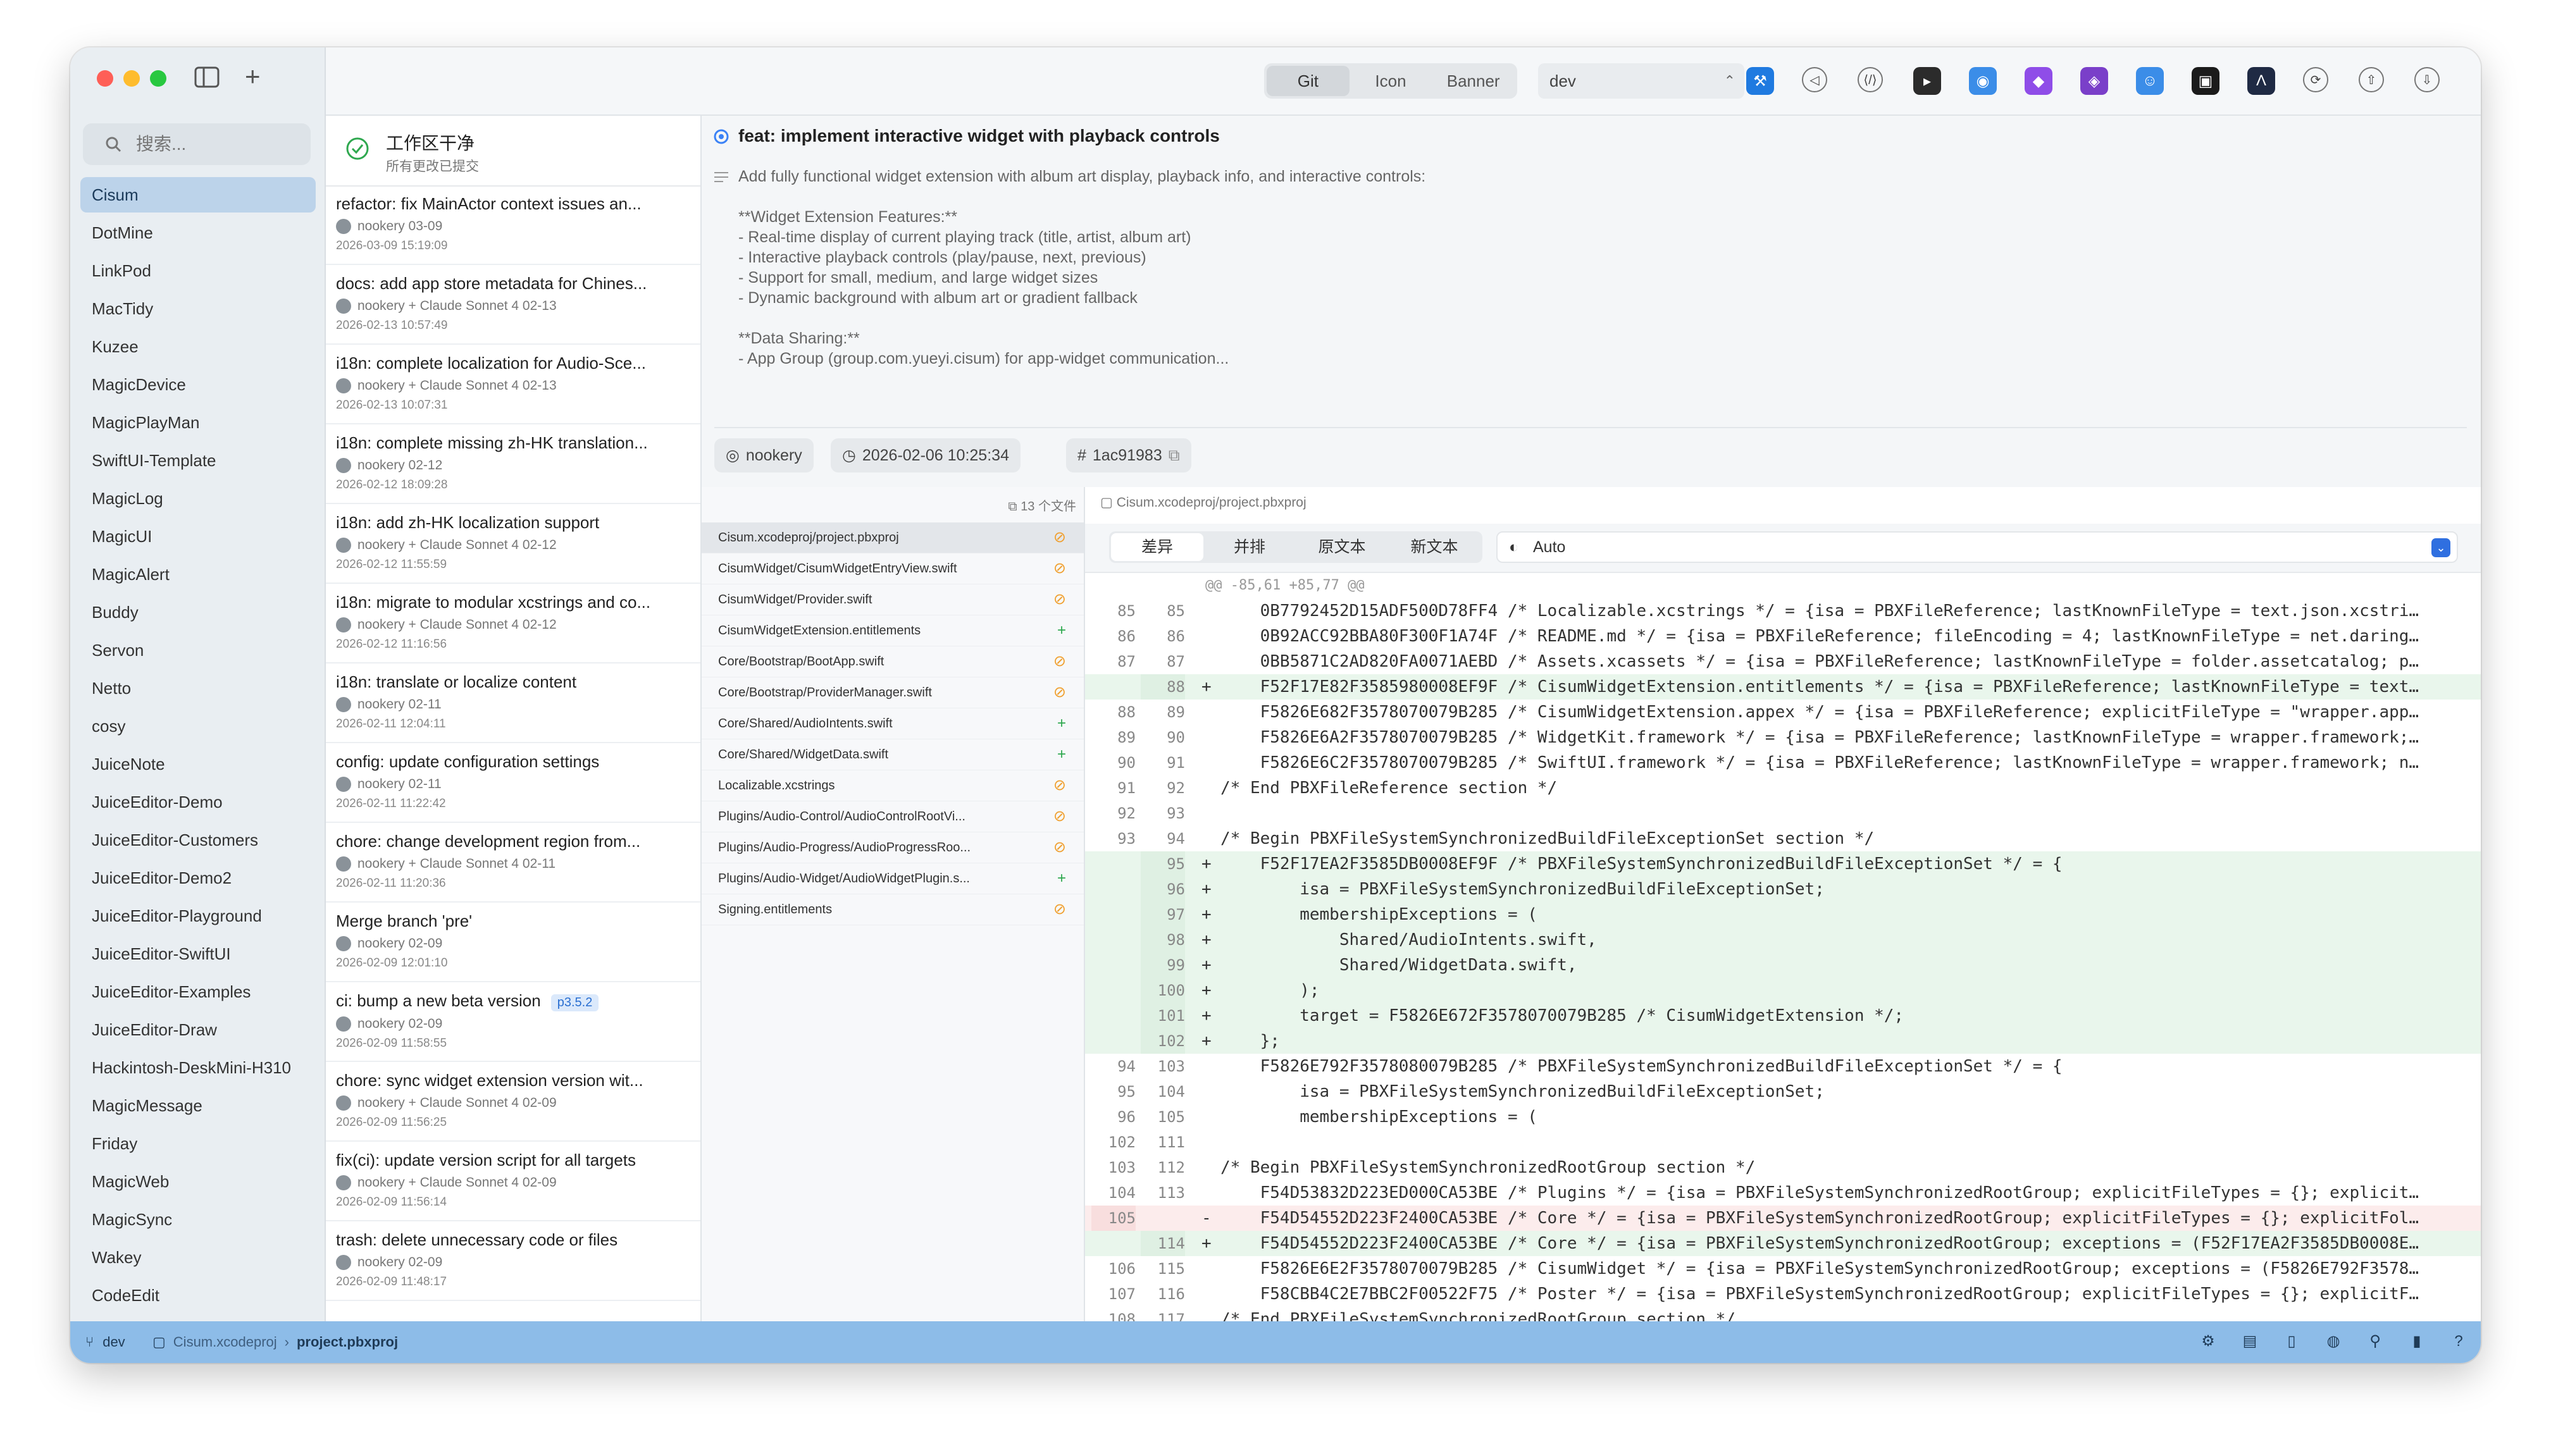 The image size is (2551, 1456). Describe the element at coordinates (105, 78) in the screenshot. I see `close-window-button` at that location.